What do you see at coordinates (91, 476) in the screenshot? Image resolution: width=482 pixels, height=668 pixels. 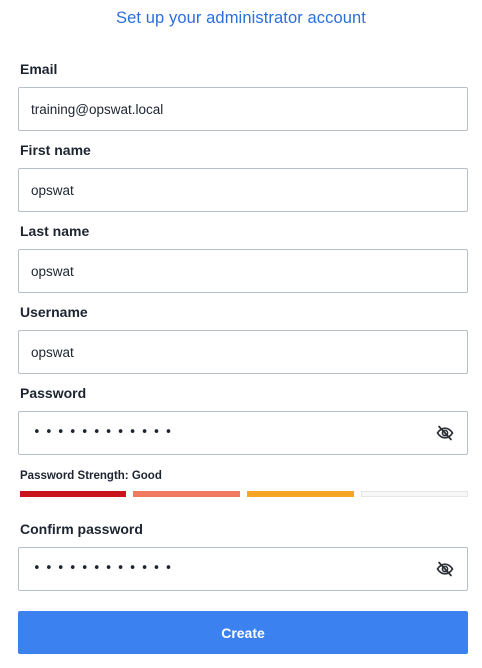 I see `password-strength-label: Password Strength: Good` at bounding box center [91, 476].